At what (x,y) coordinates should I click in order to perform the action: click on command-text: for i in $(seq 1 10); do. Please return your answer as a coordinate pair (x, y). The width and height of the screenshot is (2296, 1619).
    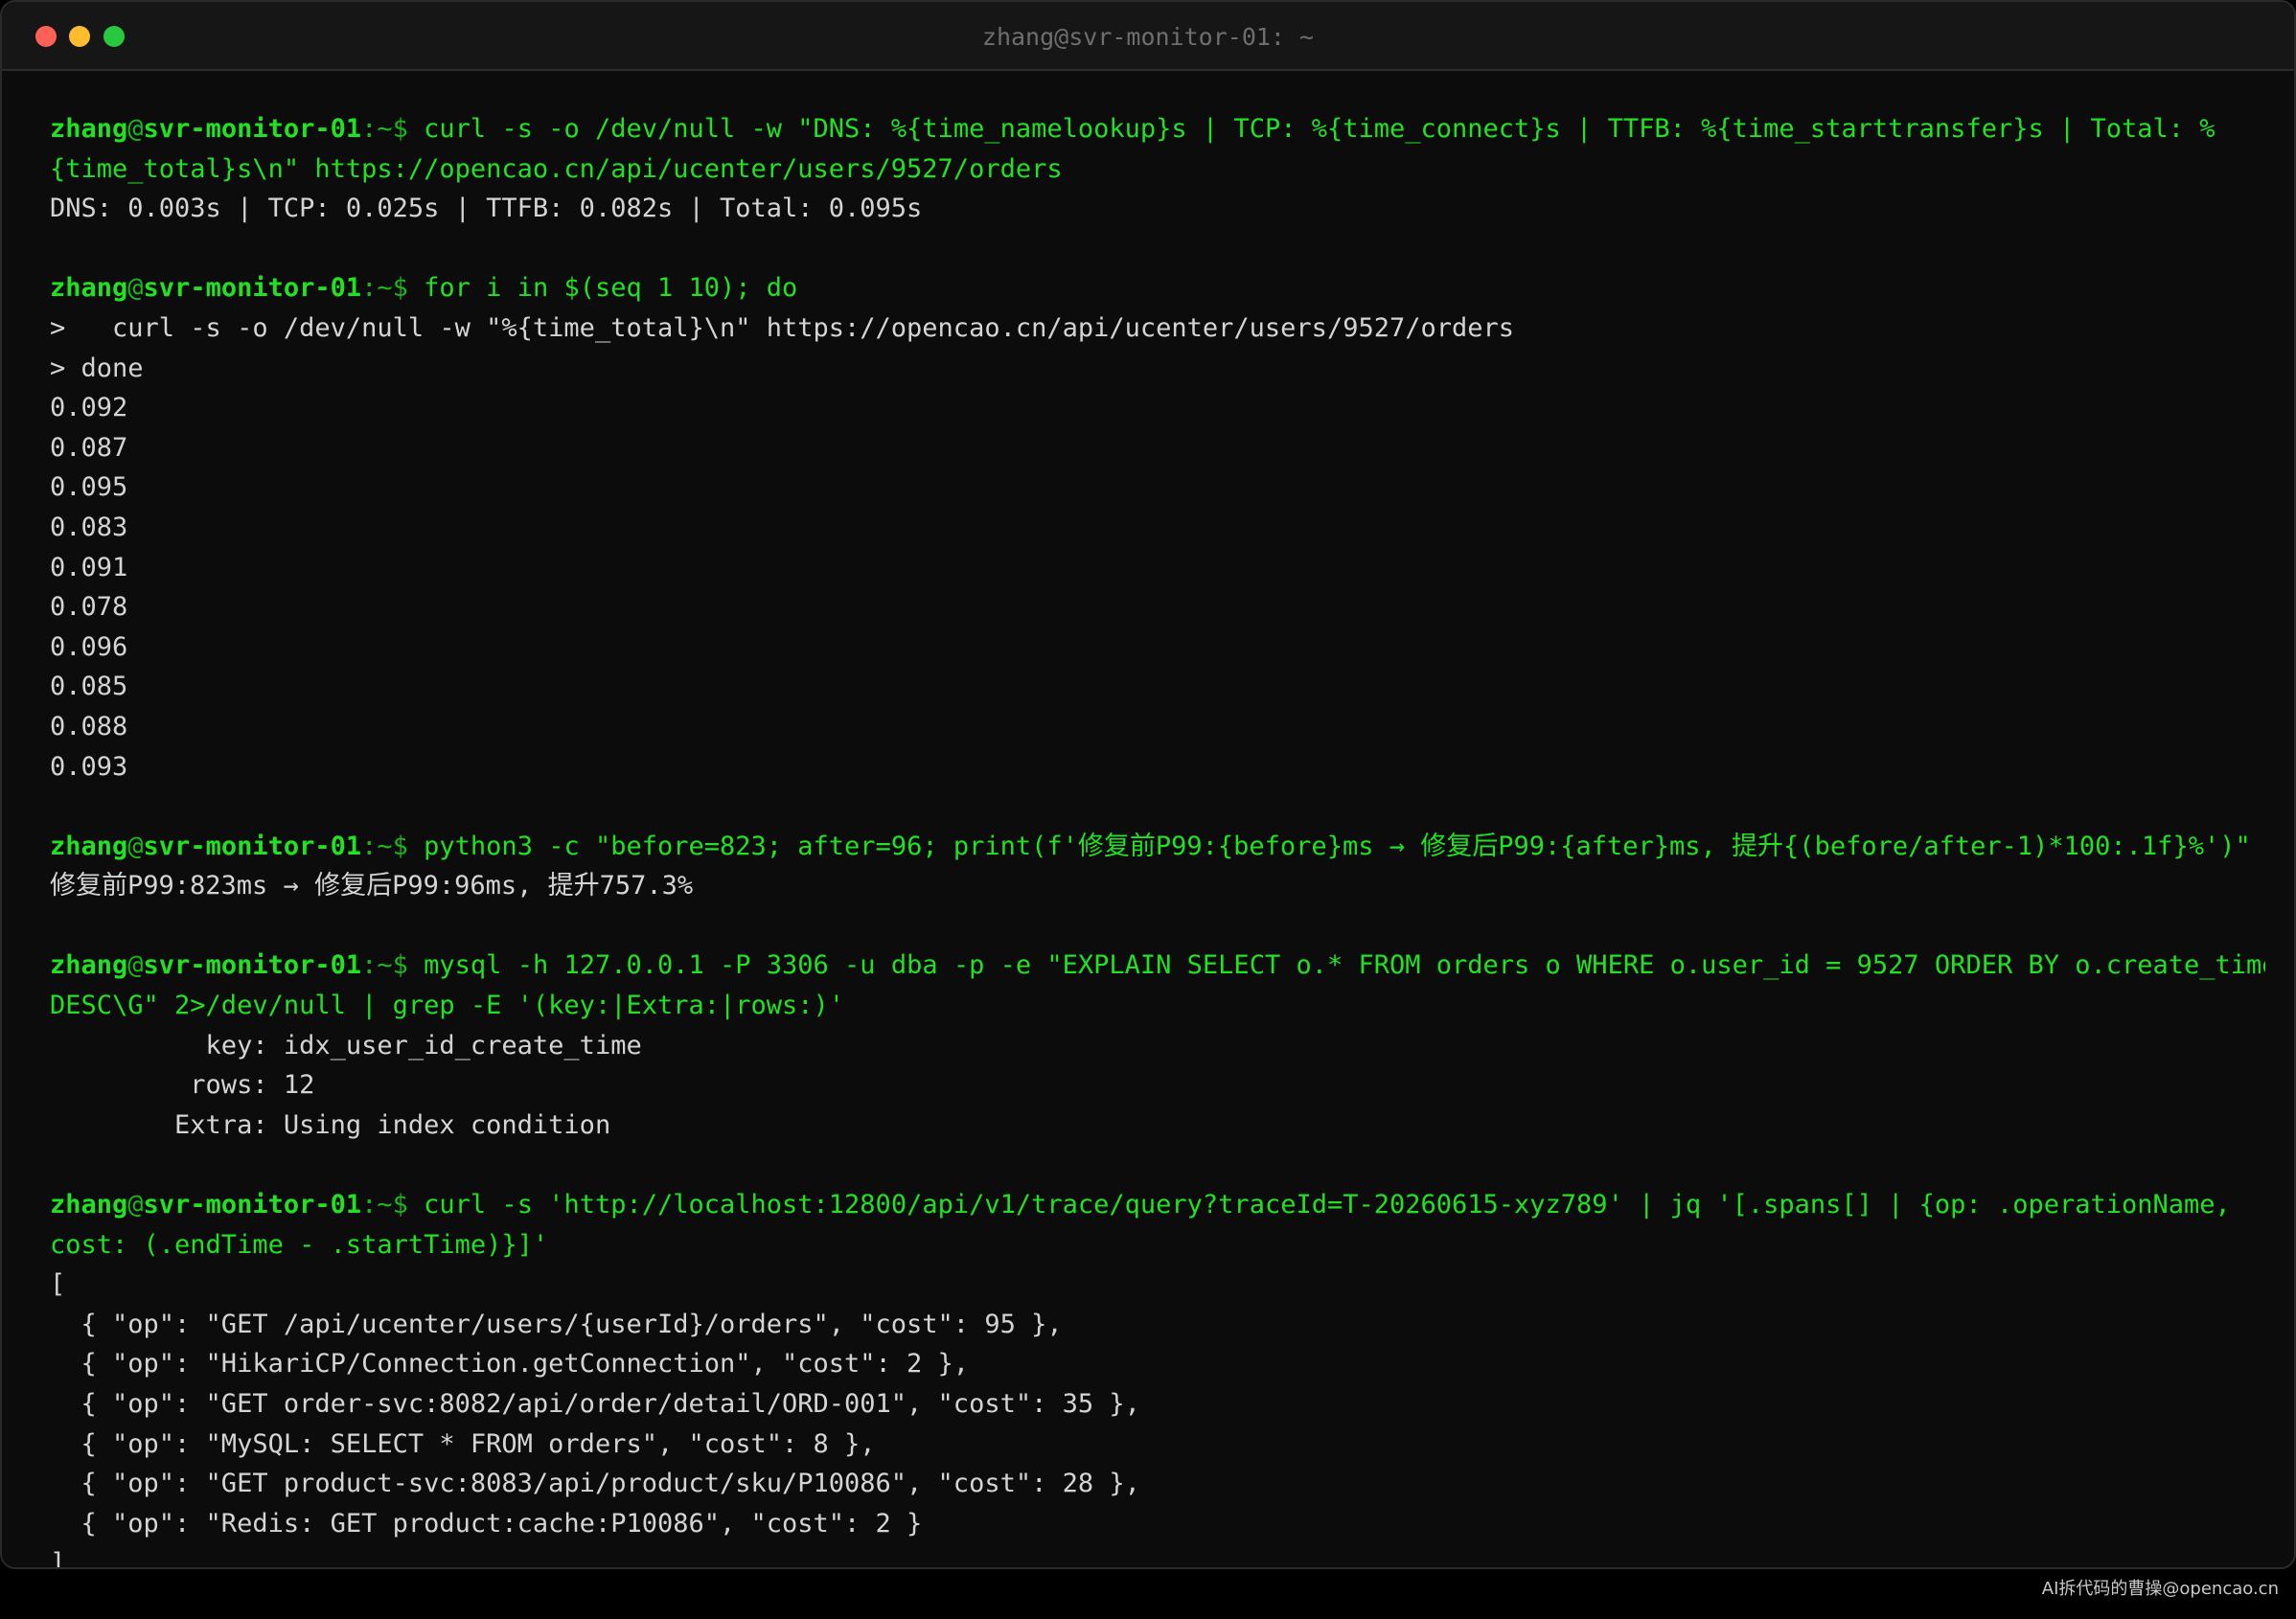
    Looking at the image, I should click on (611, 289).